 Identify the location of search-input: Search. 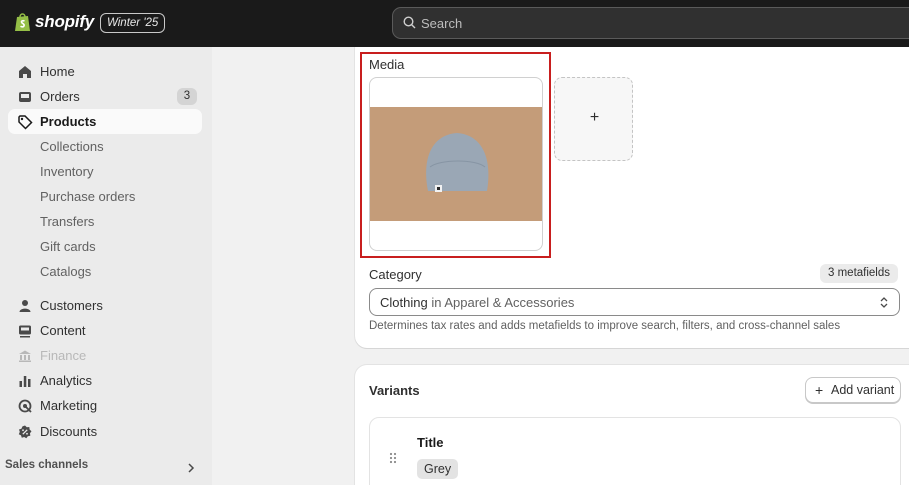
(650, 23).